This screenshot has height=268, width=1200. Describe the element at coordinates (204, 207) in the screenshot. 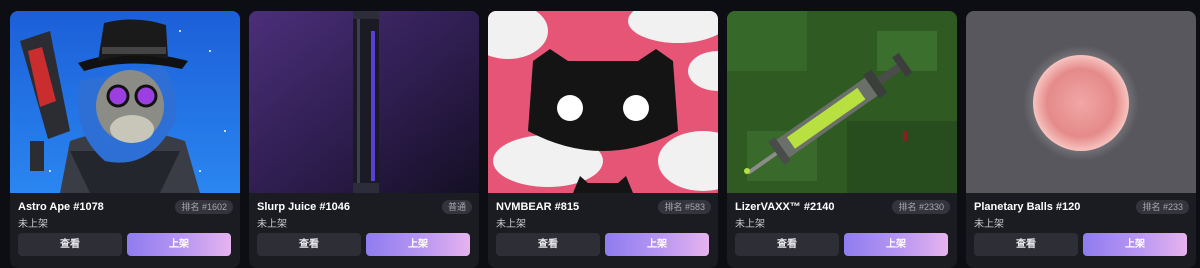

I see `rank-badge: 排名 #1602` at that location.